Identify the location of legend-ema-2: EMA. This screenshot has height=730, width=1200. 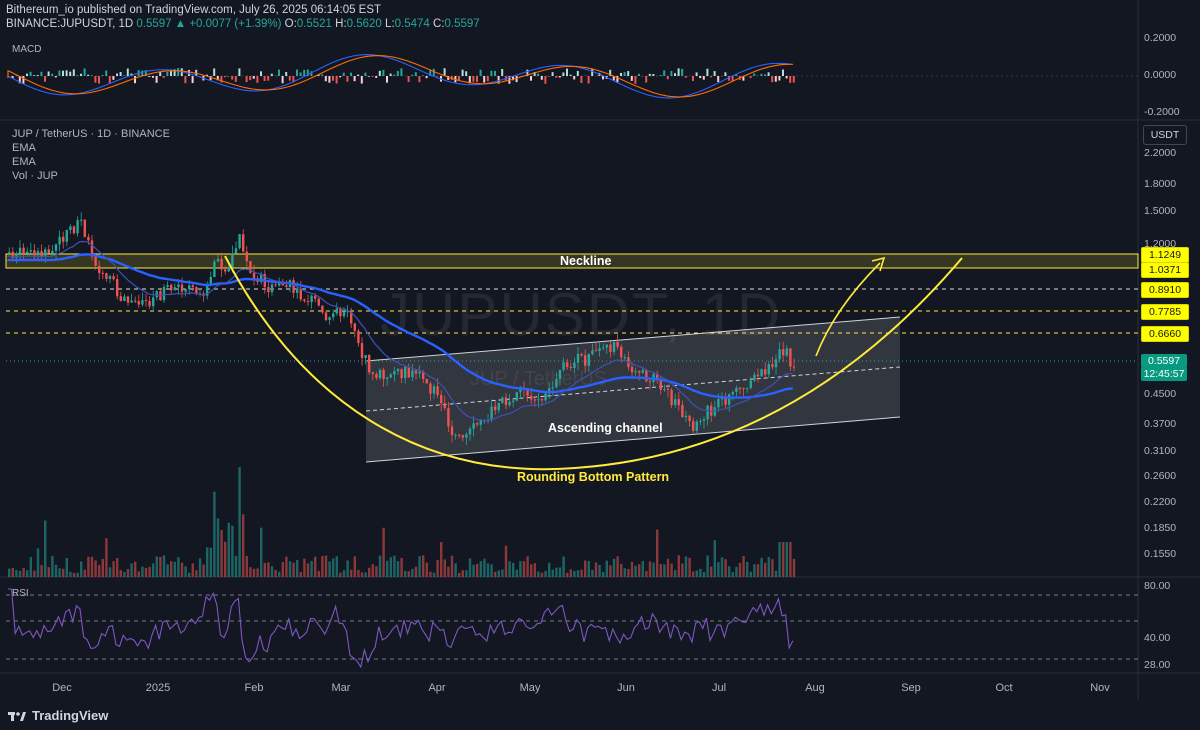
(24, 162).